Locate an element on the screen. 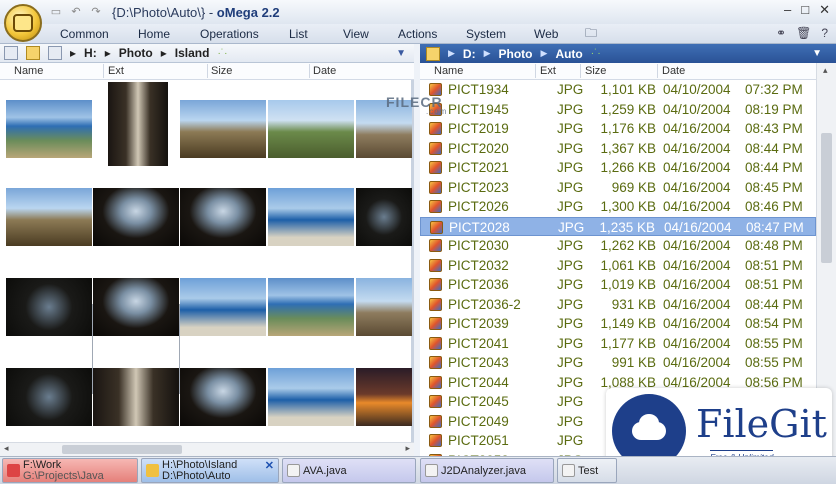  right-drive: D: is located at coordinates (469, 54).